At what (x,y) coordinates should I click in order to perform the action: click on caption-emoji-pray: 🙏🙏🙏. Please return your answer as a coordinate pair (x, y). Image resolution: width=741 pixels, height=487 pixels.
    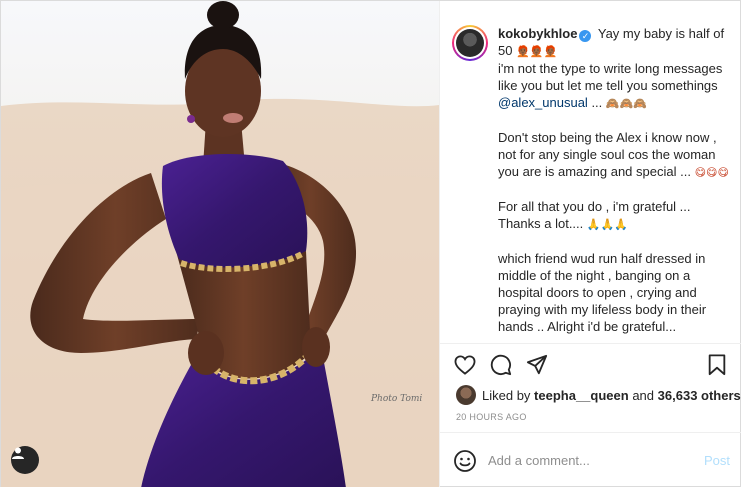
    Looking at the image, I should click on (607, 224).